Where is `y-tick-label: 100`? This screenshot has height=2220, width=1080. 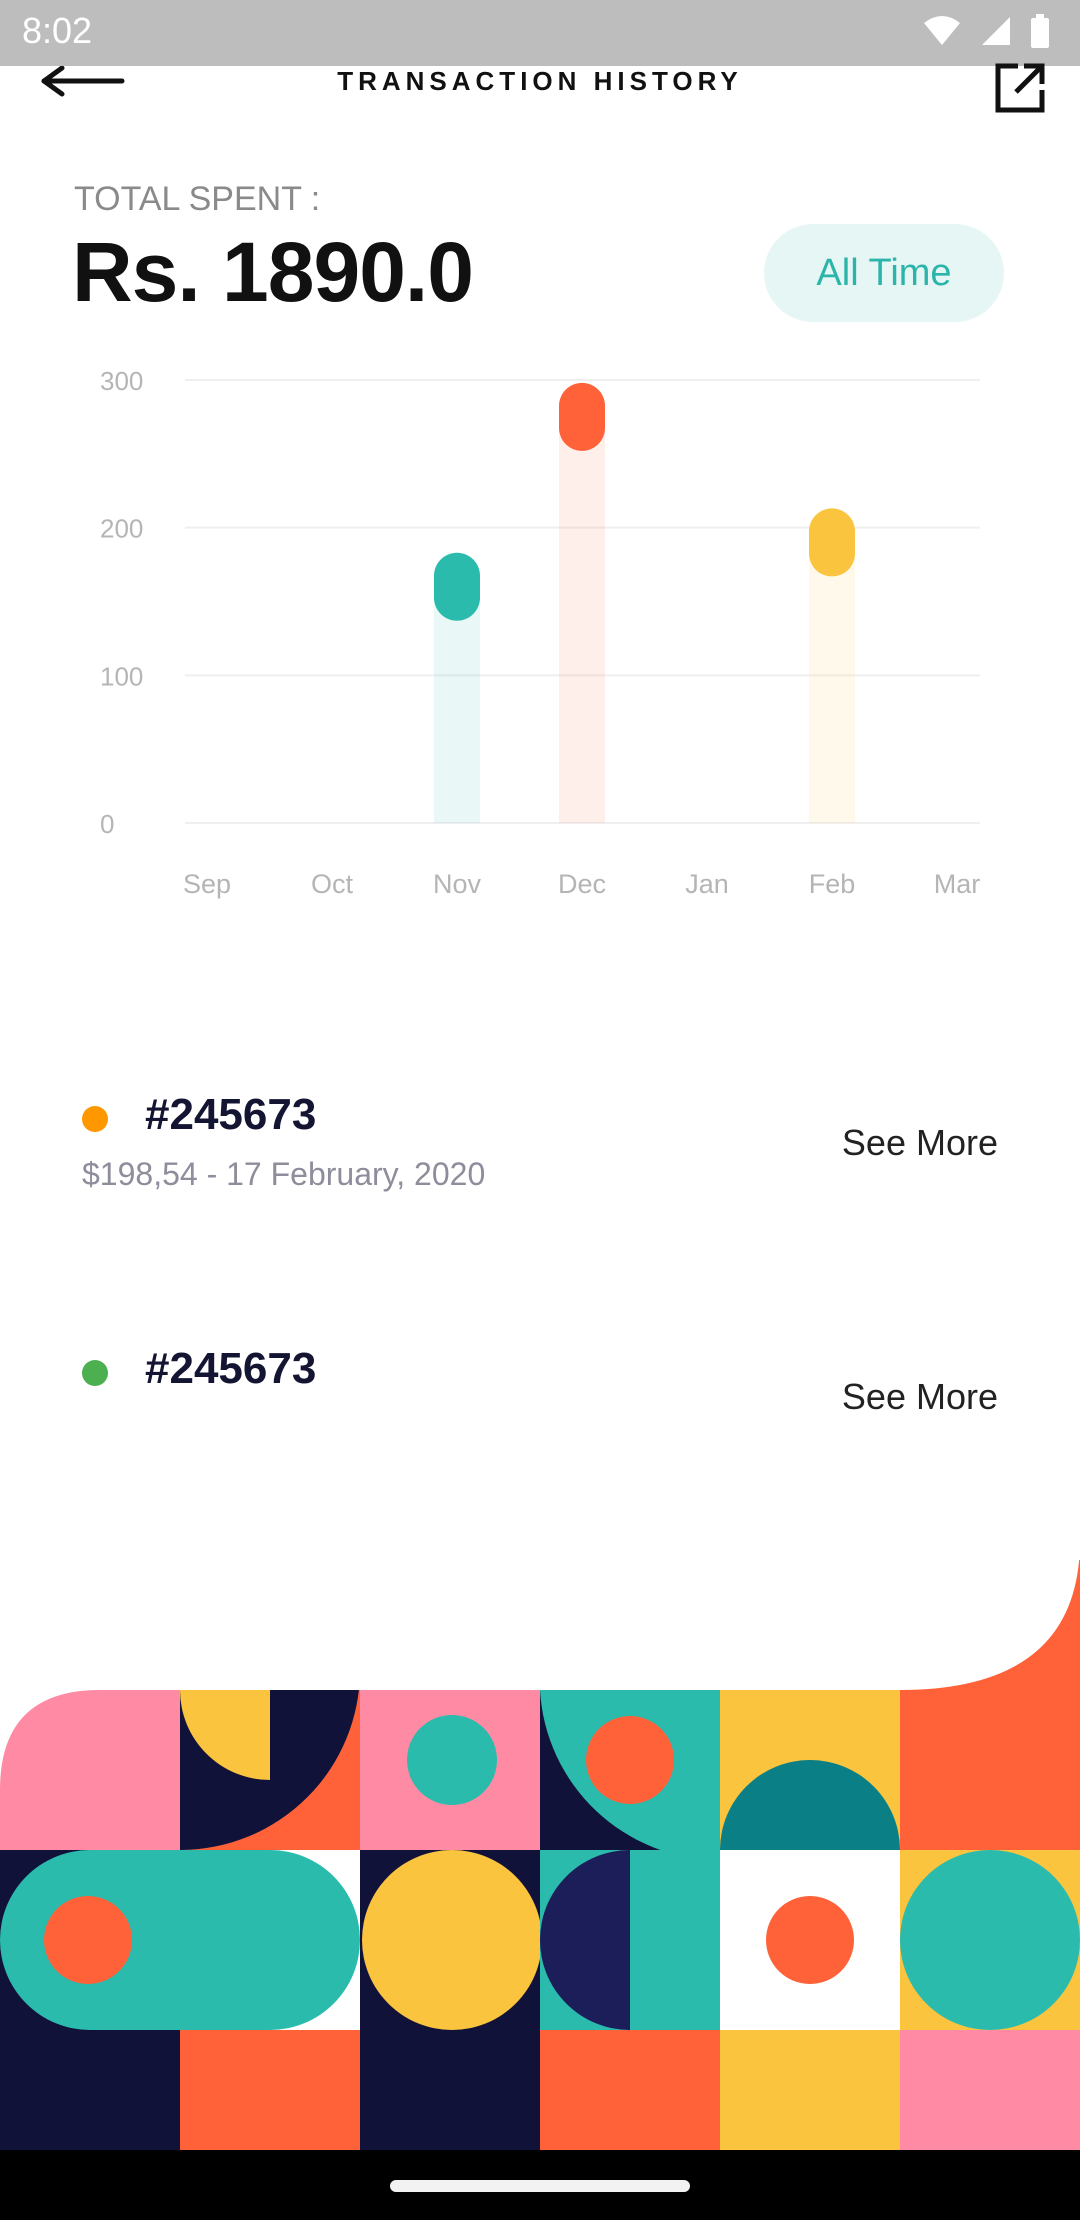
y-tick-label: 100 is located at coordinates (121, 676).